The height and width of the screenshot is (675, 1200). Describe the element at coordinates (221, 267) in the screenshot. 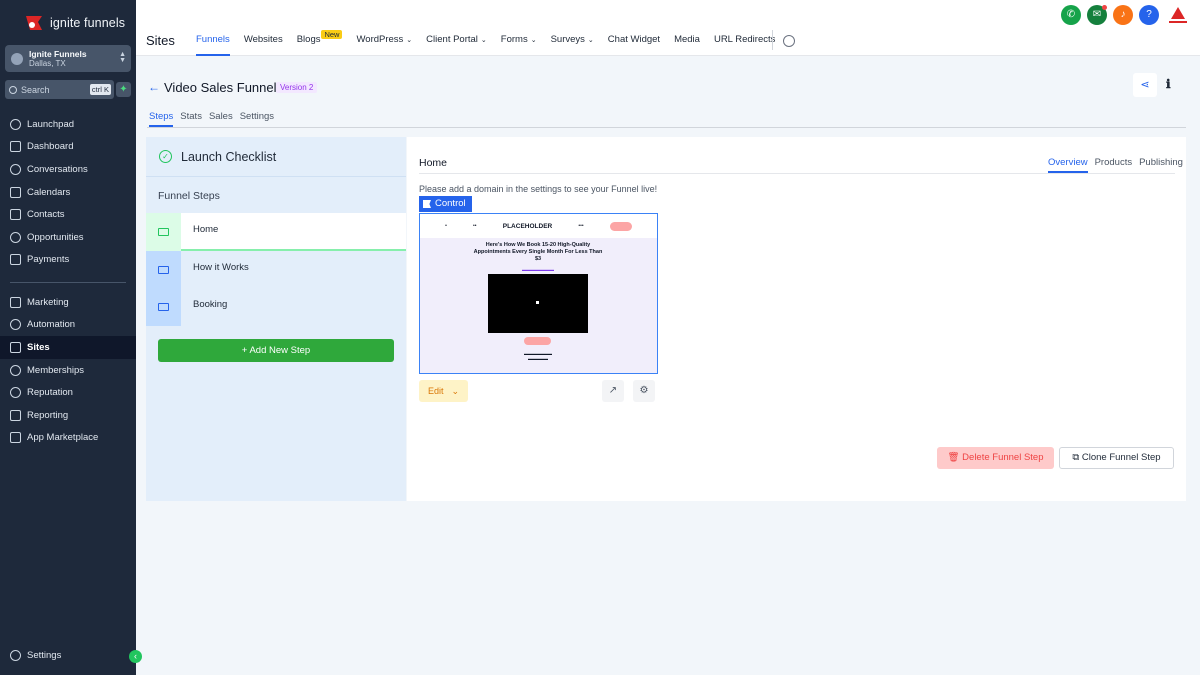

I see `funnel-step-label: How it Works` at that location.